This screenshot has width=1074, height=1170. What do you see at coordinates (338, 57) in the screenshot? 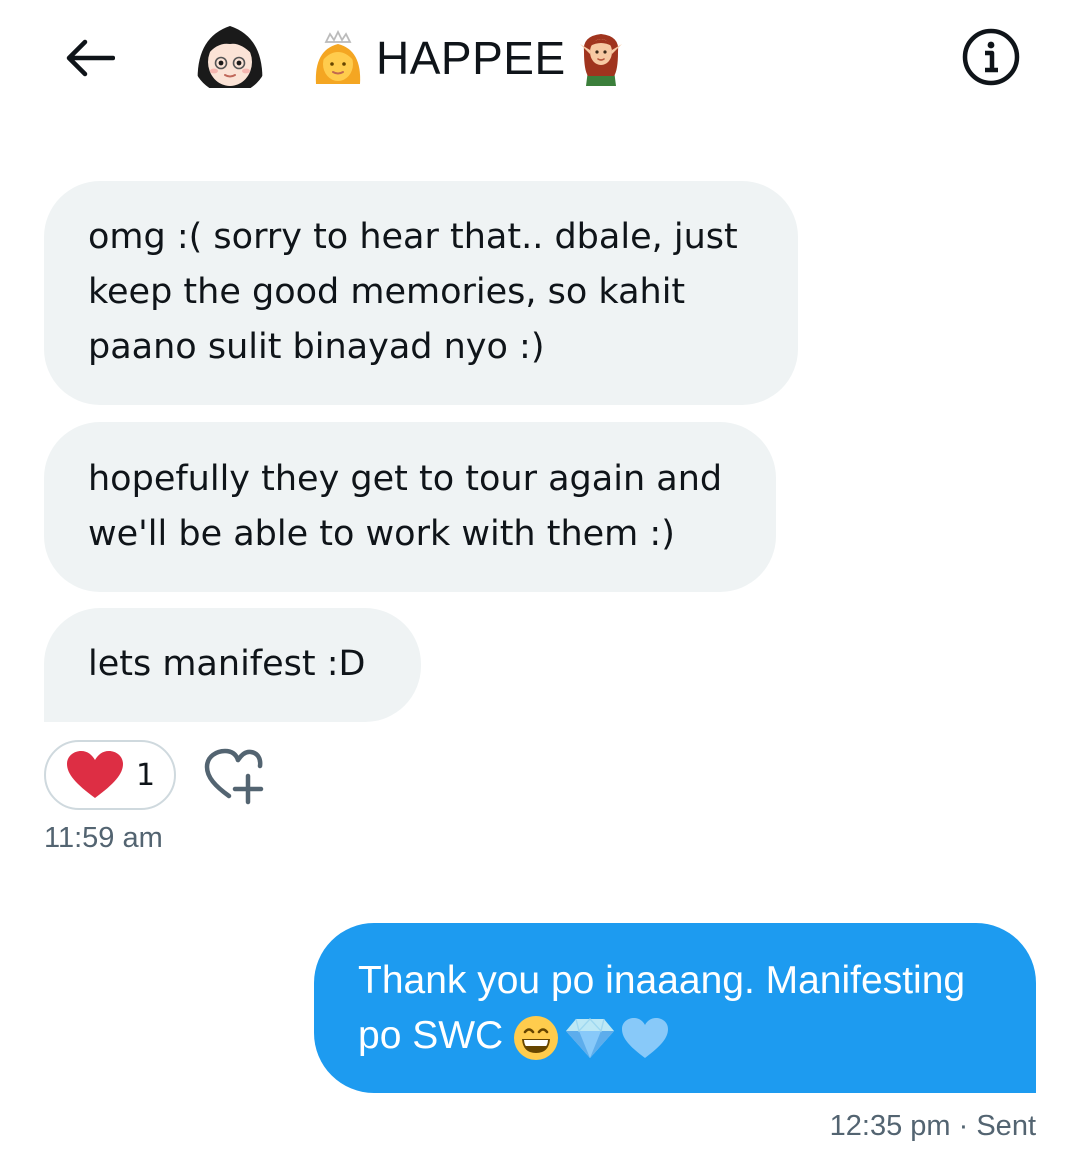
I see `person-with-crown-emoji` at bounding box center [338, 57].